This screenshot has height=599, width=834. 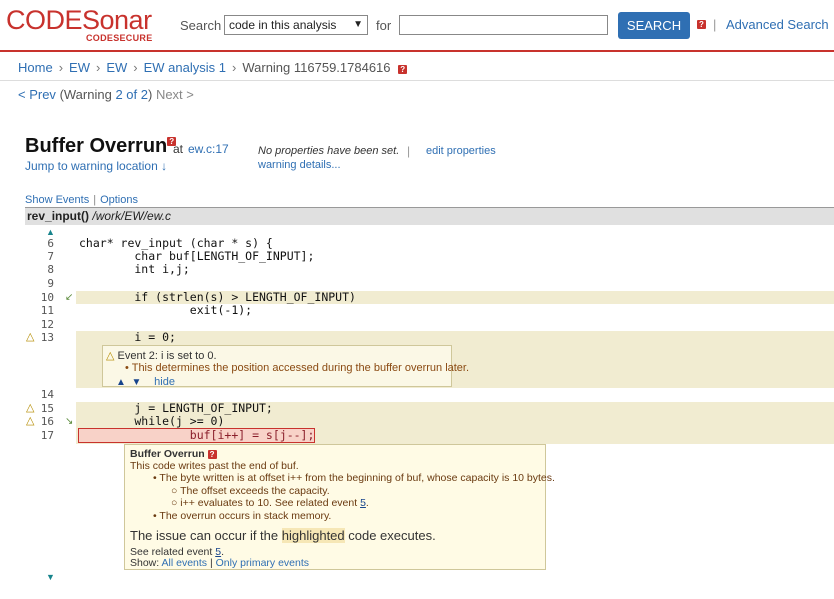 I want to click on function-file-path: /work/EW/ew.c, so click(x=132, y=216).